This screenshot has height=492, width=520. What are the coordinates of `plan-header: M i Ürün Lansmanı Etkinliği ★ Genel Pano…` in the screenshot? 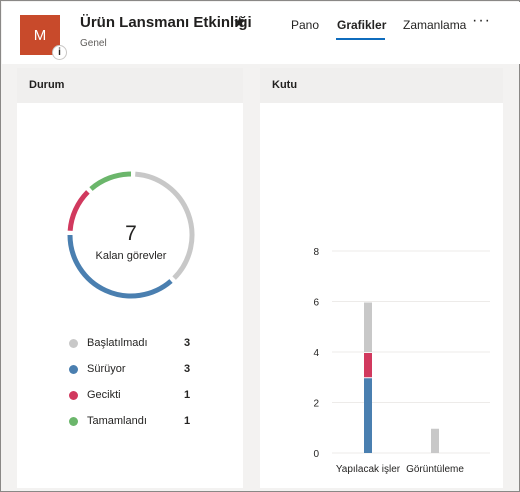 It's located at (261, 33).